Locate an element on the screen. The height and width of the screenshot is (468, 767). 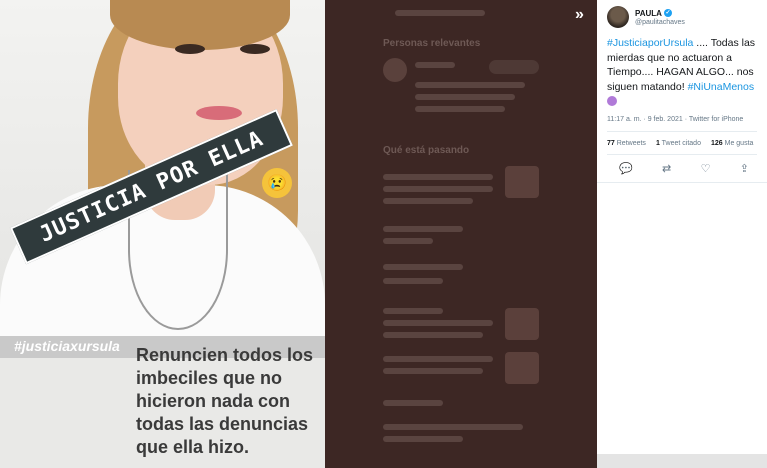
story-hashtag: #justiciaxursula is located at coordinates (67, 346).